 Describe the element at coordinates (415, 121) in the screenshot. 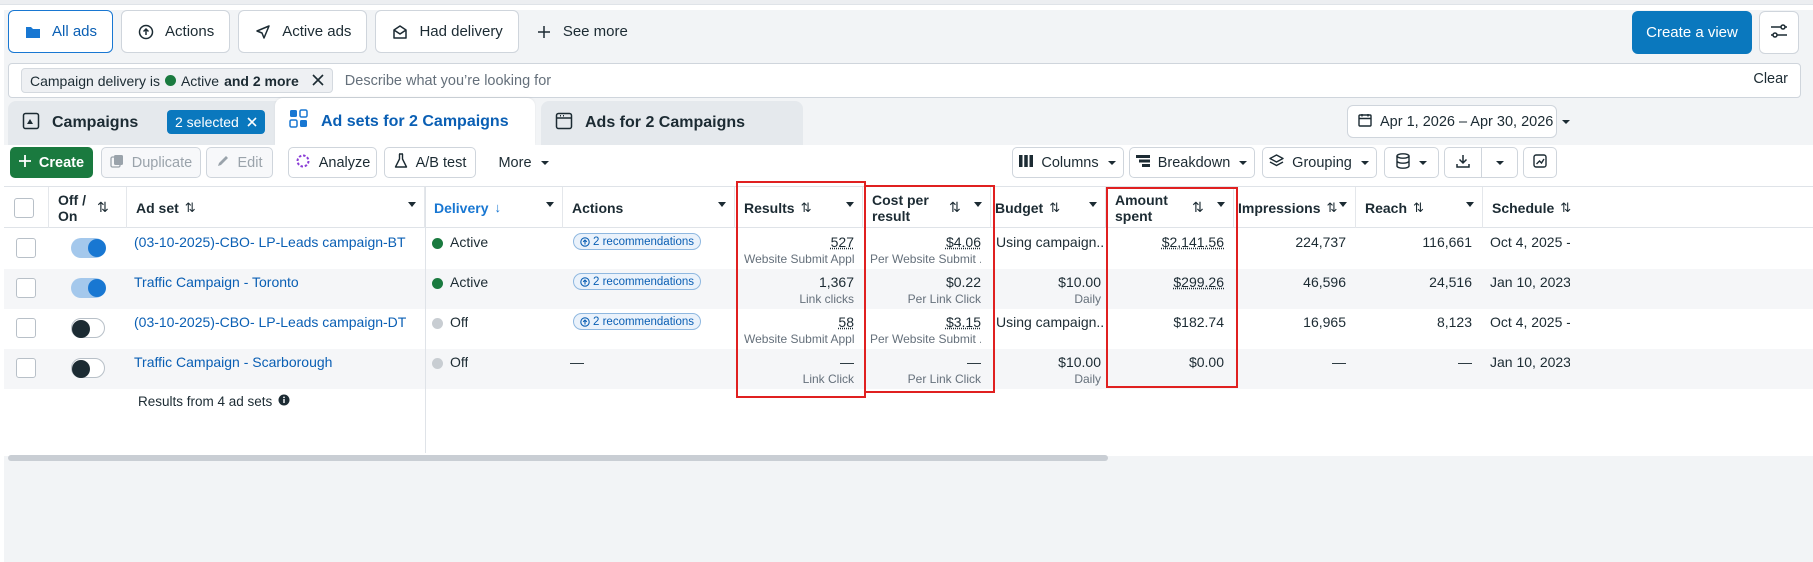

I see `tab-ad-sets-label: Ad sets for 2 Campaigns` at that location.